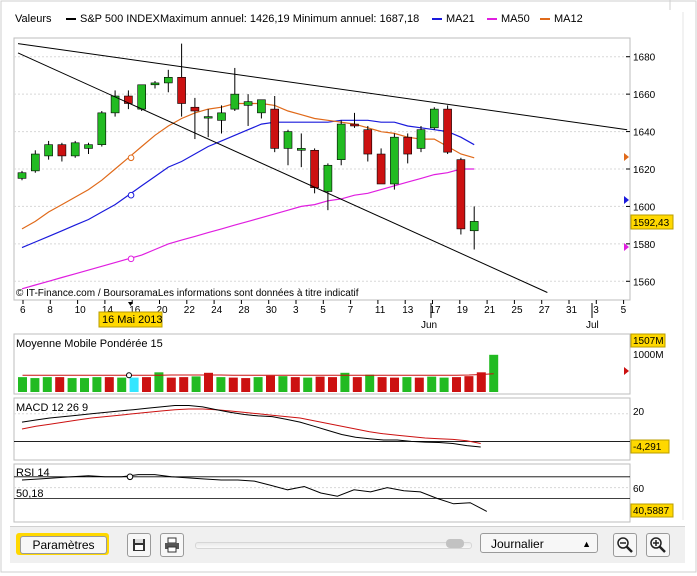 Image resolution: width=697 pixels, height=576 pixels. What do you see at coordinates (648, 341) in the screenshot?
I see `volume-badge-text: 1507M` at bounding box center [648, 341].